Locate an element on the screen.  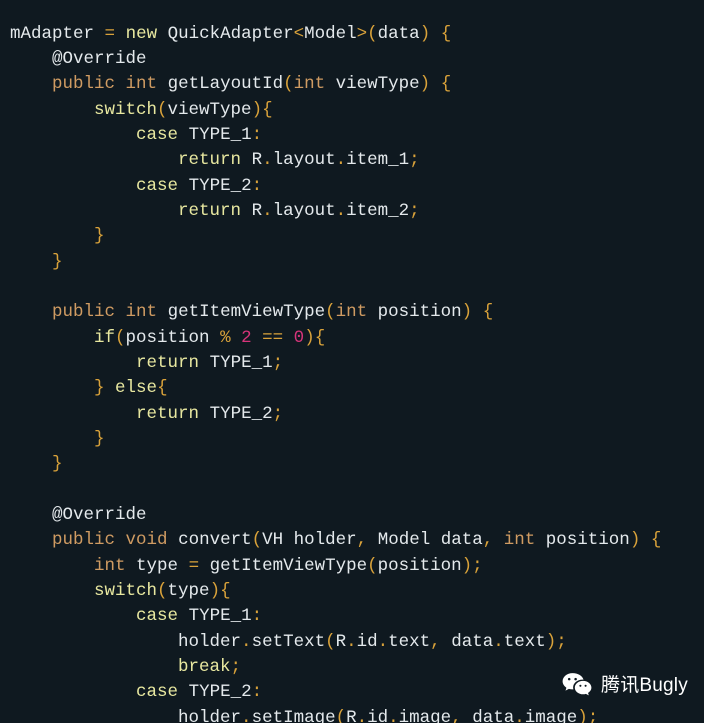
code-line: switch(viewType){ is located at coordinates (183, 109).